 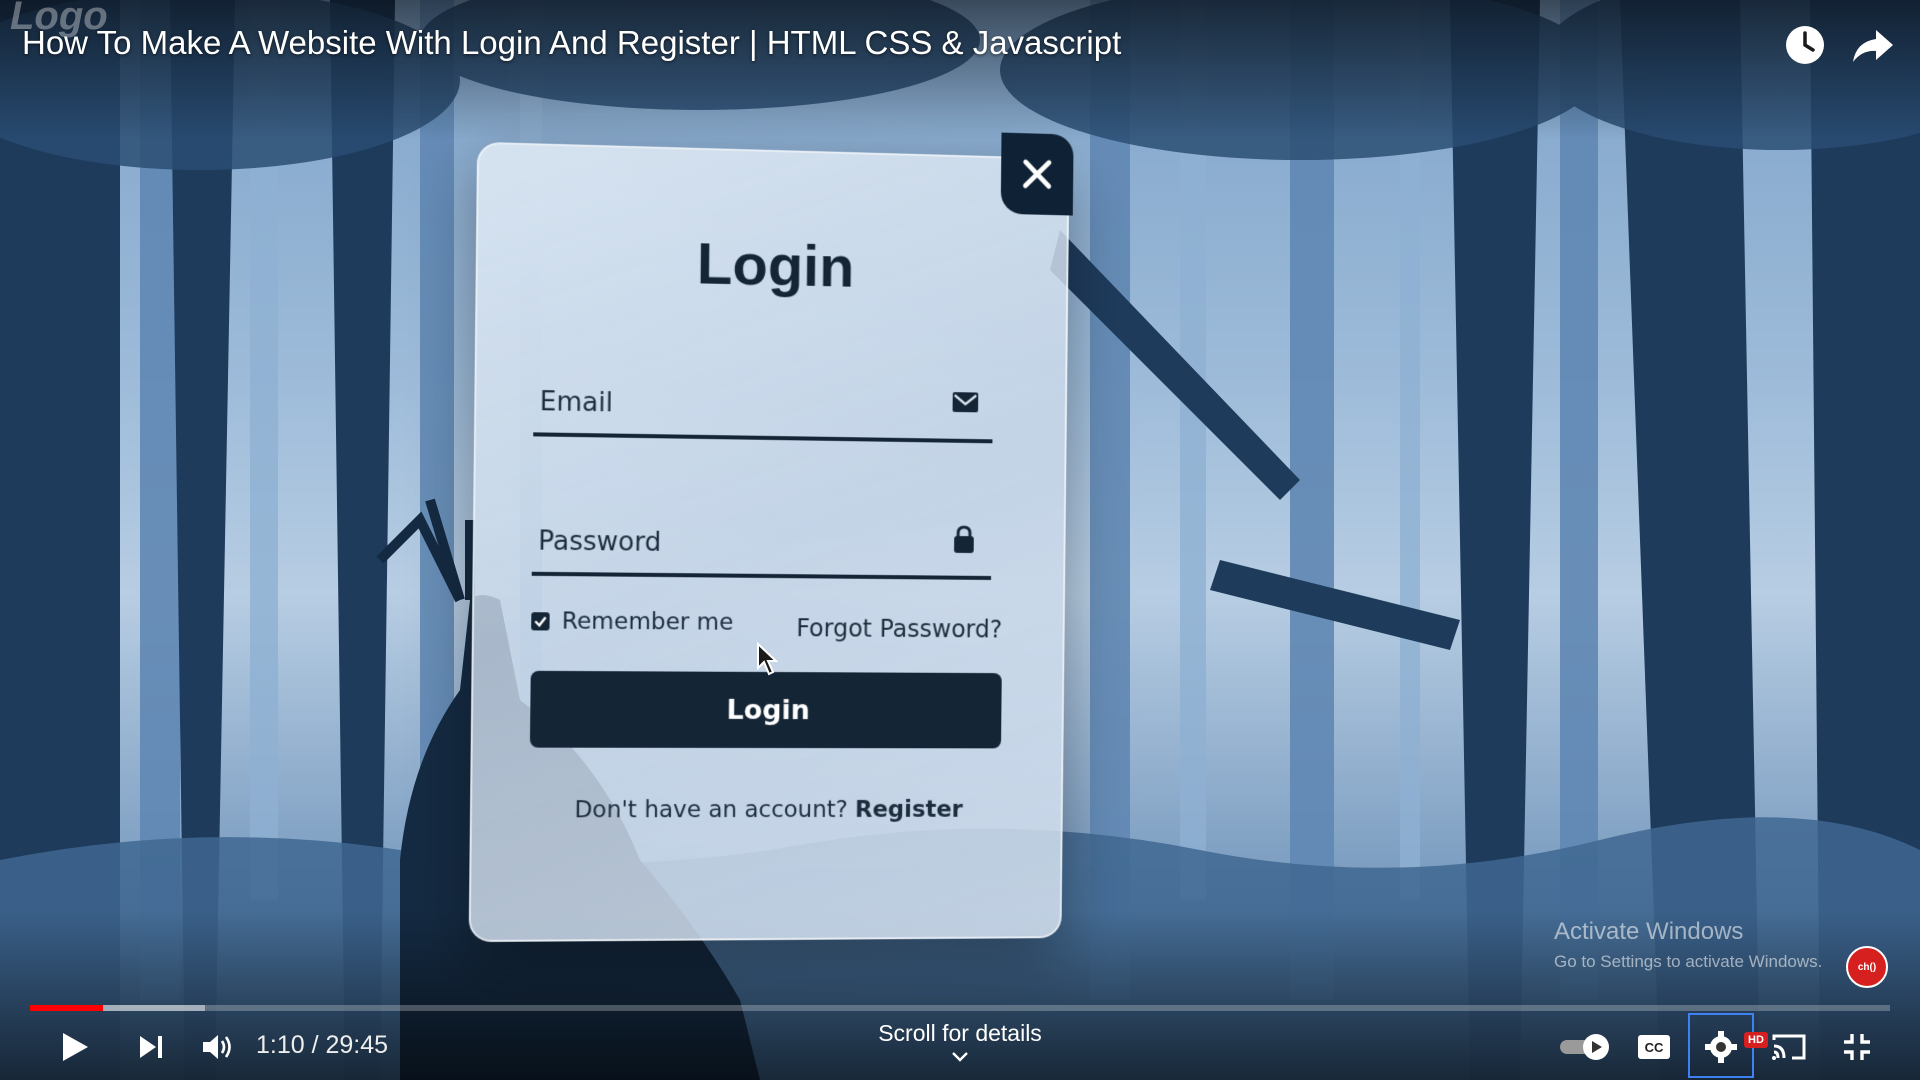 I want to click on register-link: Register, so click(x=909, y=810).